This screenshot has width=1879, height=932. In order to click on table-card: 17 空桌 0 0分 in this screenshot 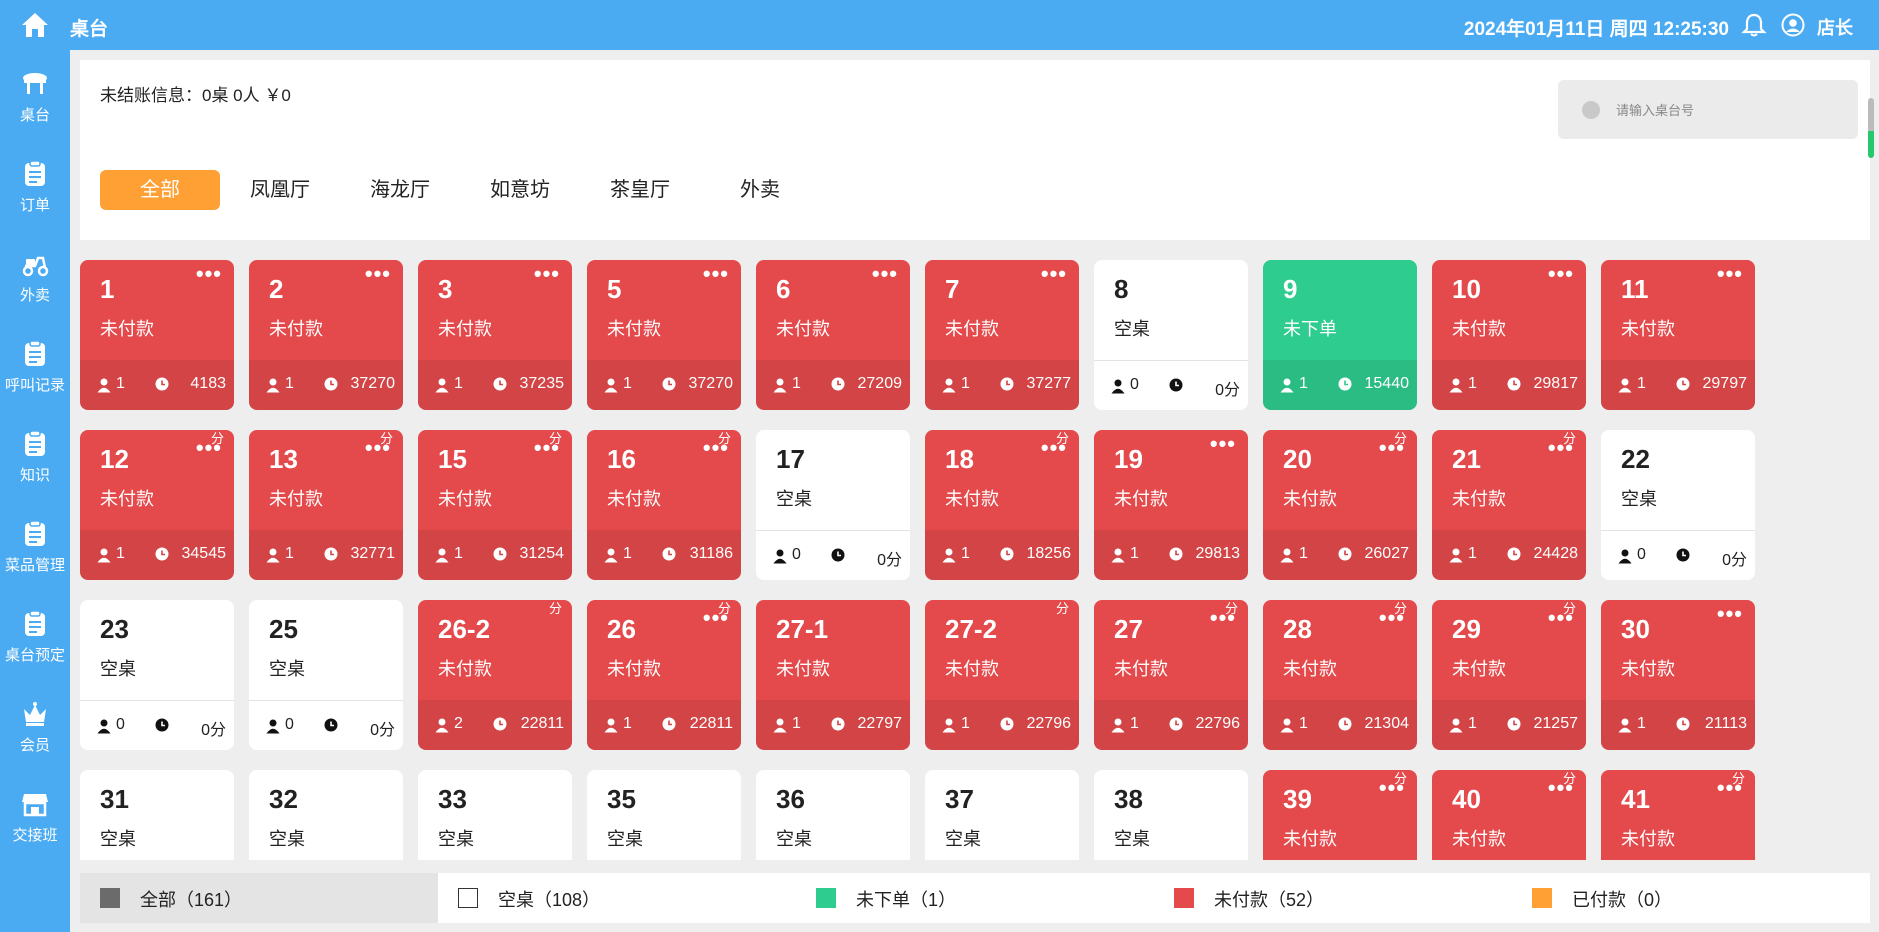, I will do `click(833, 505)`.